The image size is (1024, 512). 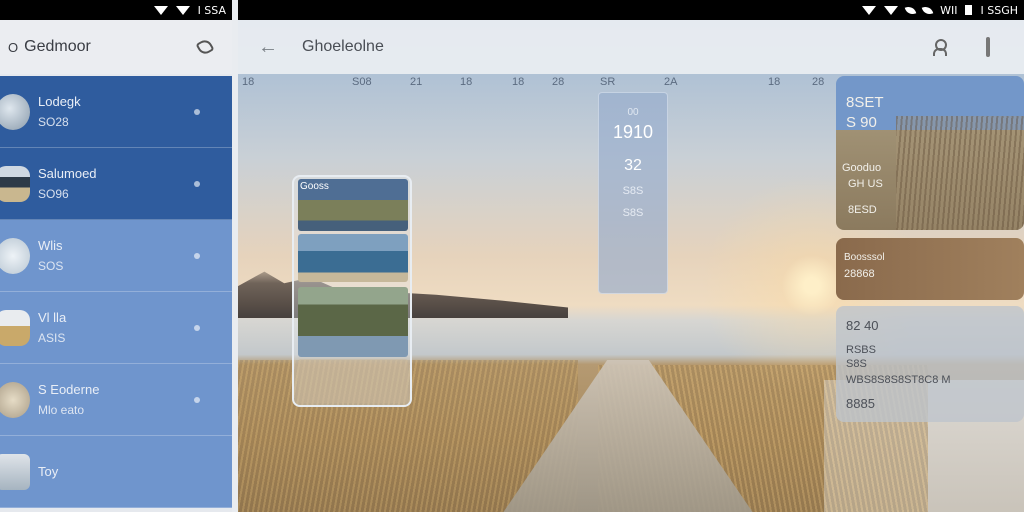 What do you see at coordinates (52, 317) in the screenshot?
I see `item-title: Vl lla` at bounding box center [52, 317].